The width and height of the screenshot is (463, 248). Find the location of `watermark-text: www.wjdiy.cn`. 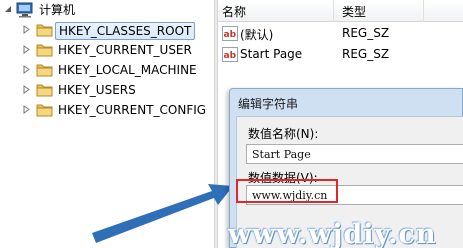

watermark-text: www.wjdiy.cn is located at coordinates (332, 233).